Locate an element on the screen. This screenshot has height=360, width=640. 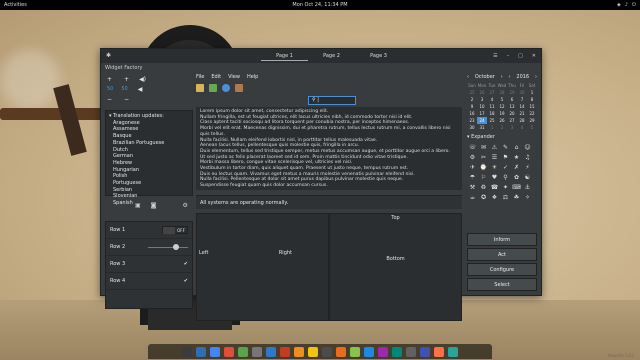
calendar-day: 16 is located at coordinates (472, 113).